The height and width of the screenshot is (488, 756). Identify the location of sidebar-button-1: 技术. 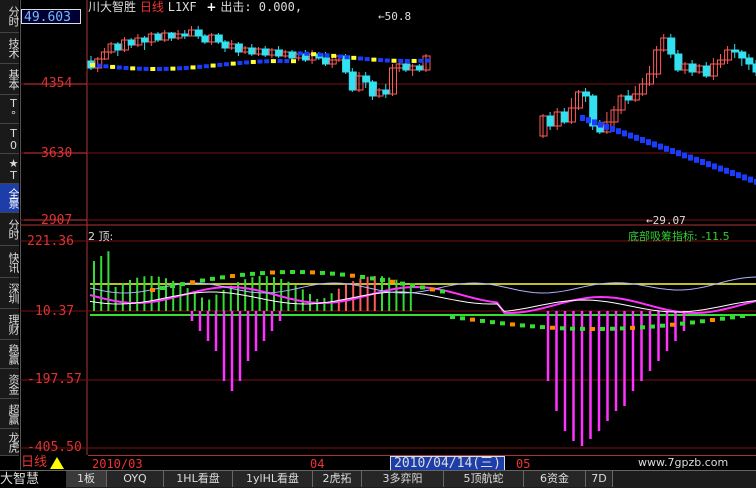
(9, 48).